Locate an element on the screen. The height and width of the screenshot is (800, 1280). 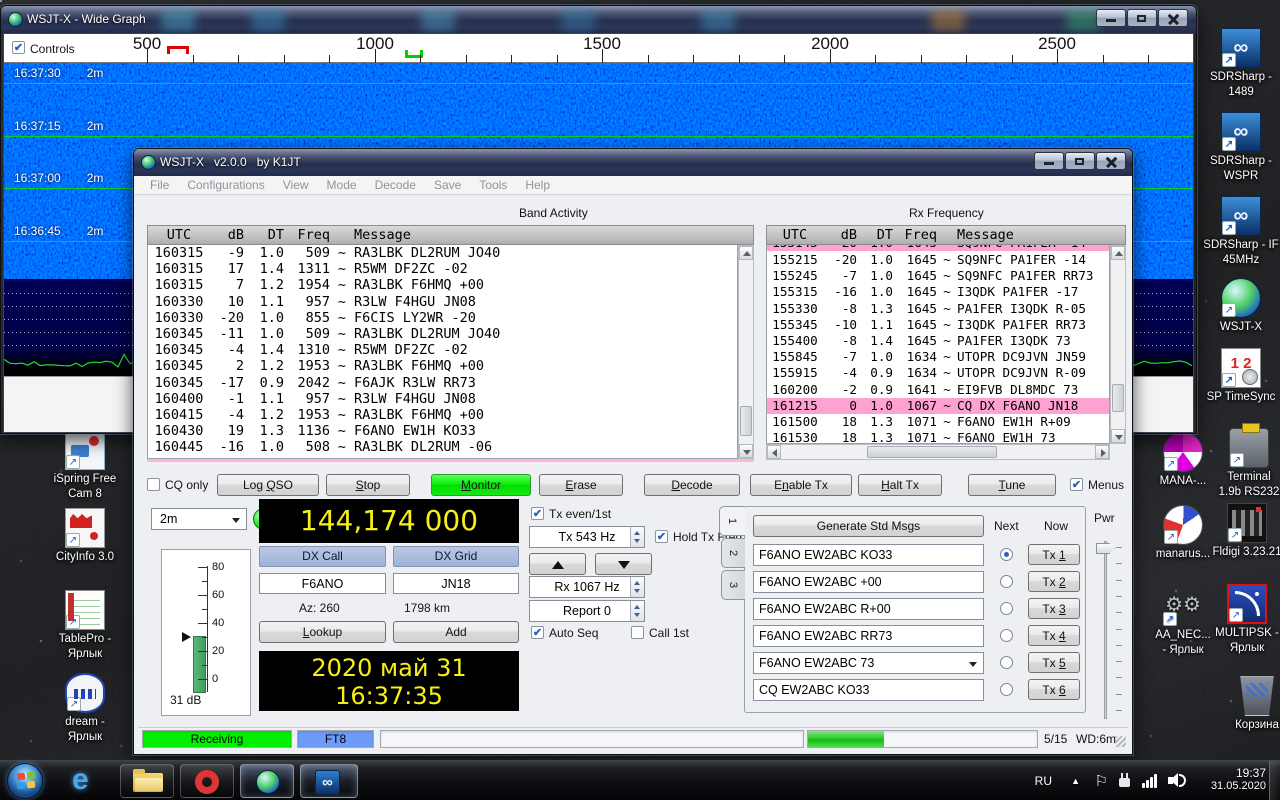
tray-clock: 19:37 31.05.2020 is located at coordinates (1229, 779).